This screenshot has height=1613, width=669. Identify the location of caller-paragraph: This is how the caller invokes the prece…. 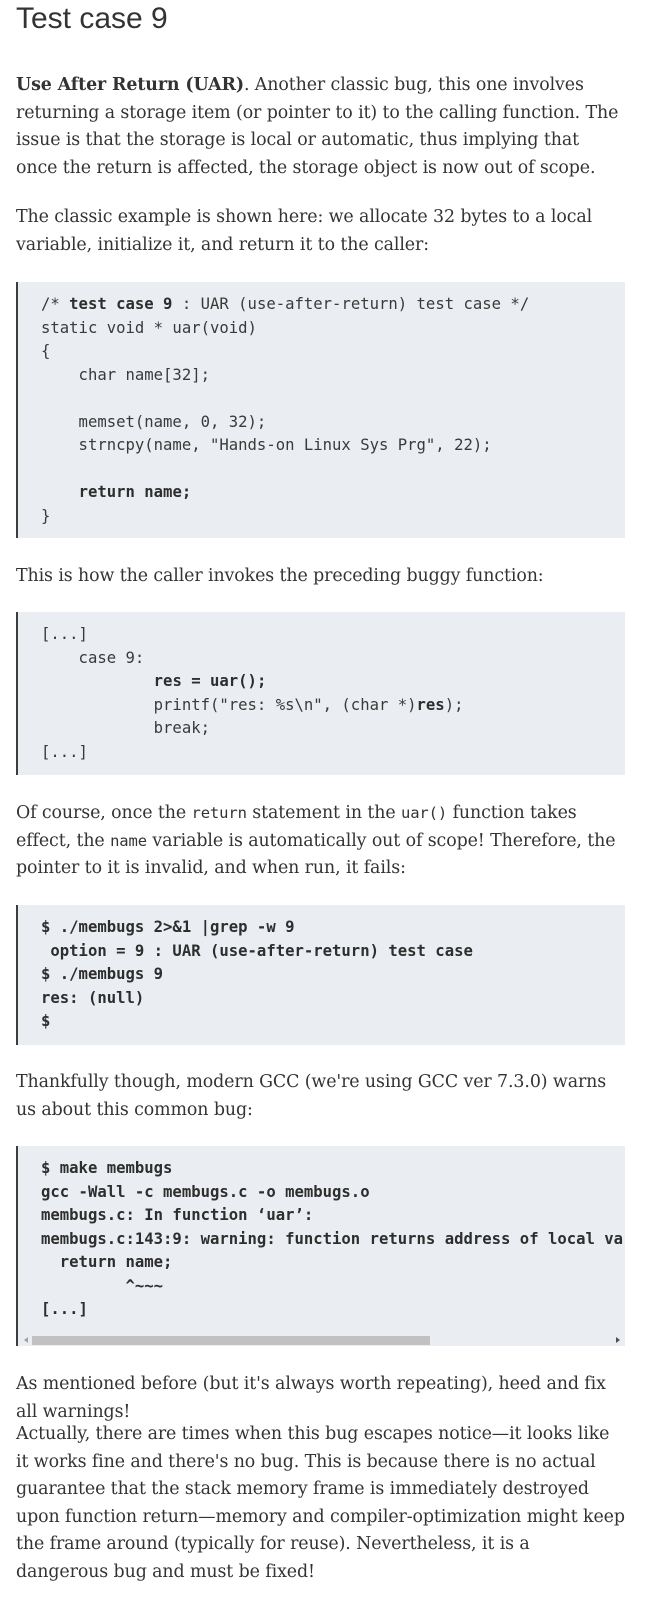
(280, 576).